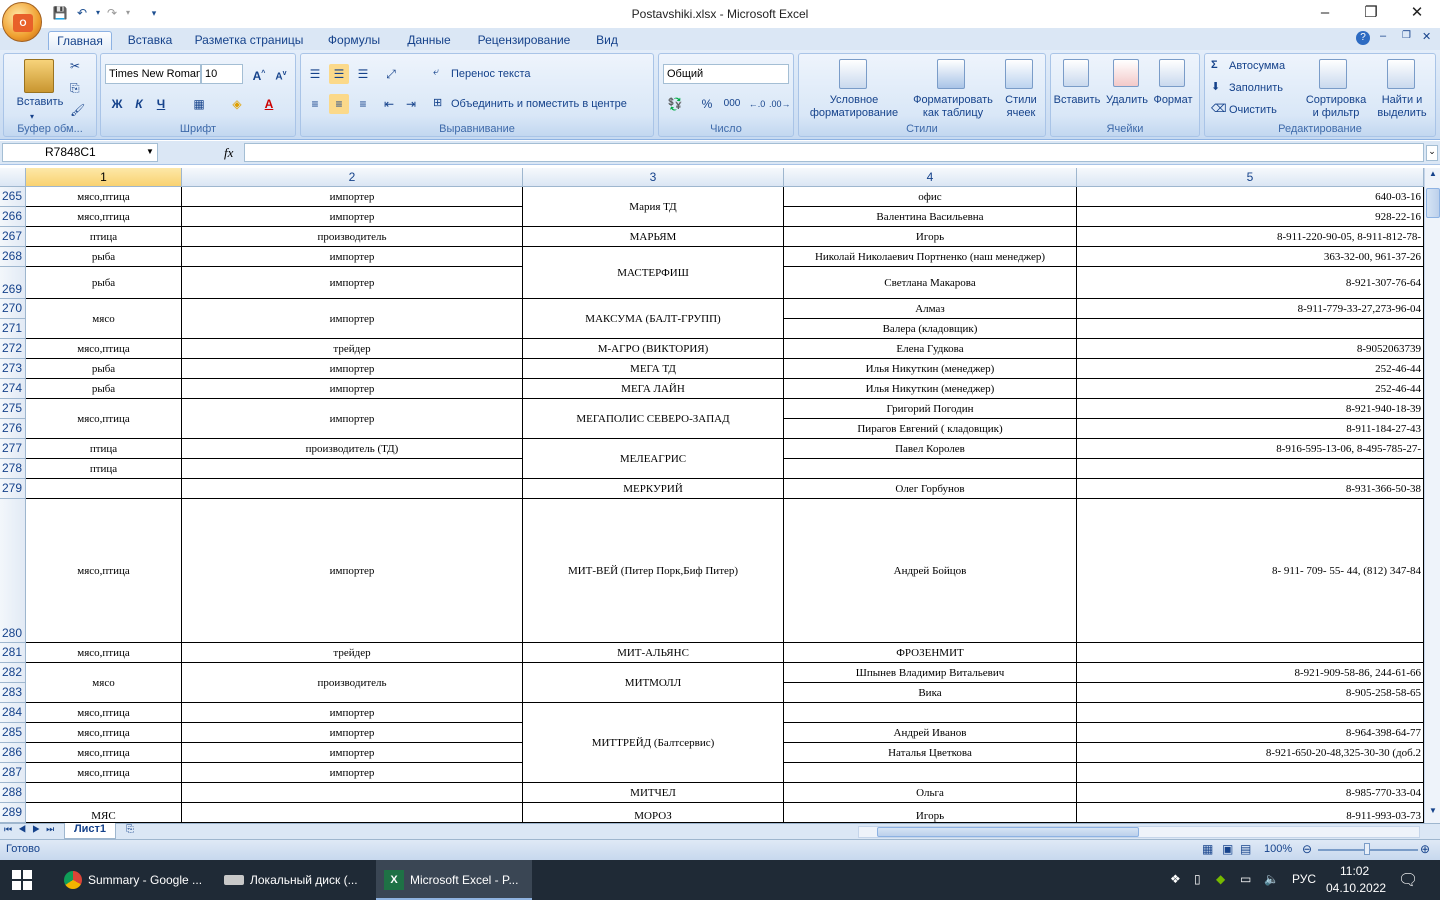  Describe the element at coordinates (13, 469) in the screenshot. I see `row-header: 278` at that location.